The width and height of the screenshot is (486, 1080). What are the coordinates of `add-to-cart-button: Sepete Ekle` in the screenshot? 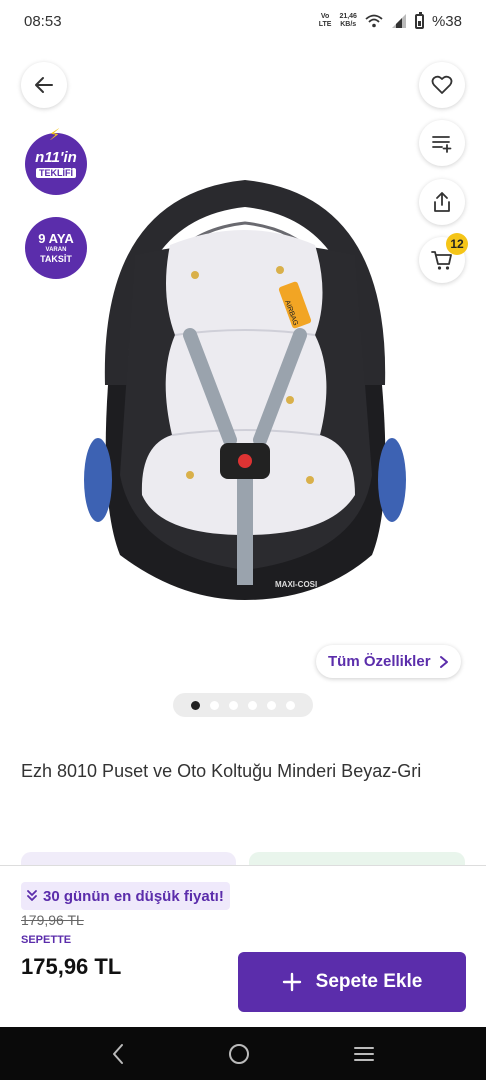 It's located at (352, 982).